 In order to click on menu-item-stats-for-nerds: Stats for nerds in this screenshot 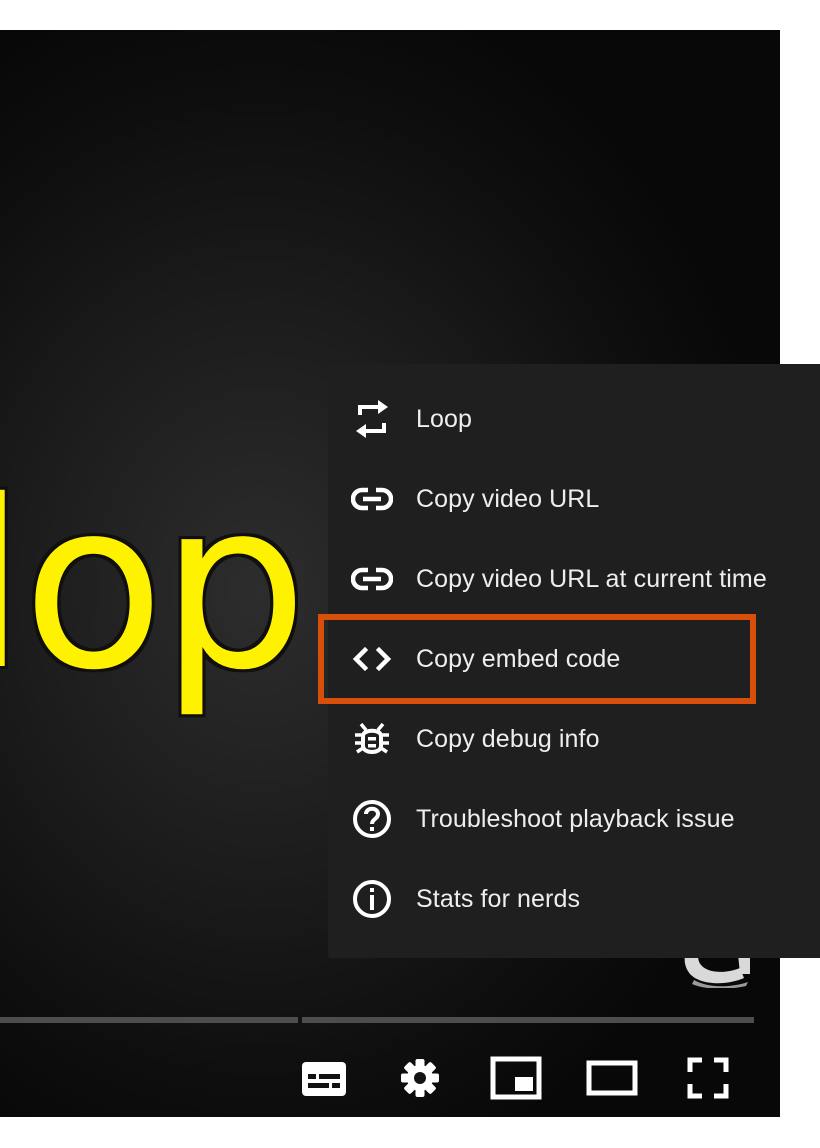, I will do `click(574, 899)`.